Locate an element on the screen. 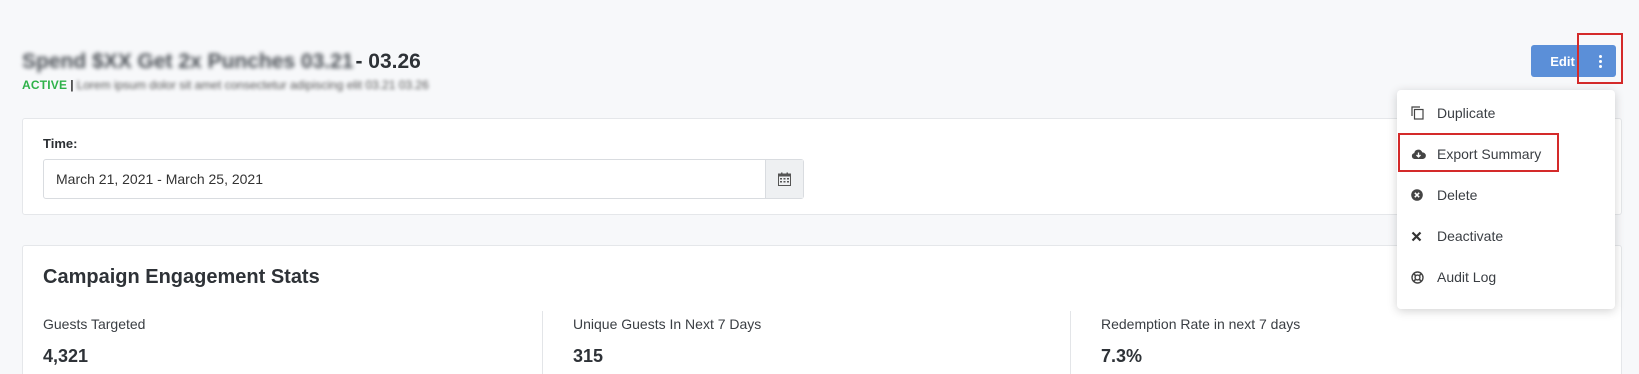 This screenshot has height=374, width=1639. copy-icon is located at coordinates (1420, 113).